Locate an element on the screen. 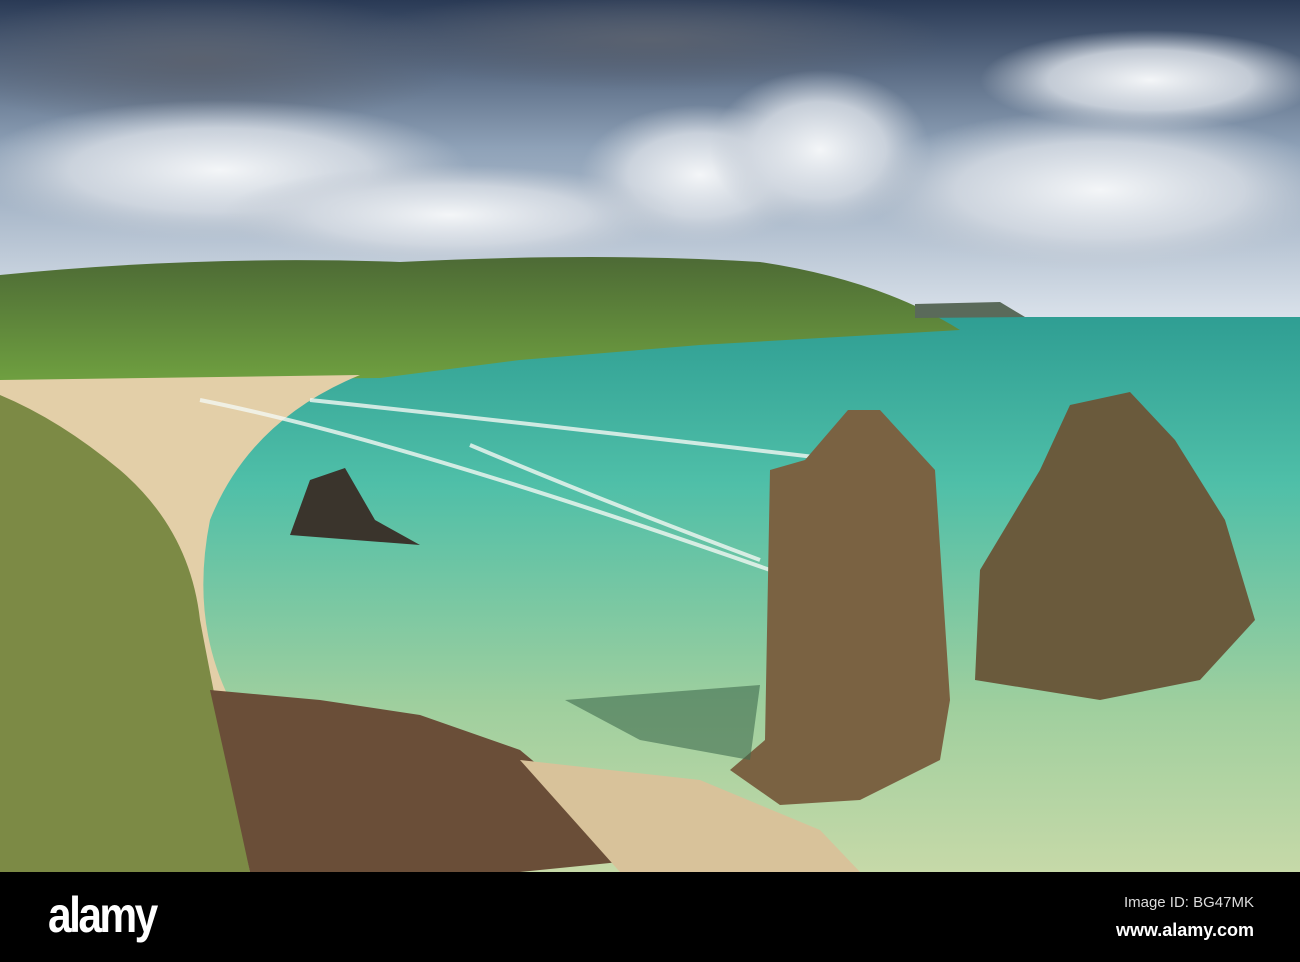  watermark-footer: alamy Image ID: BG47MK www.alamy.com is located at coordinates (650, 917).